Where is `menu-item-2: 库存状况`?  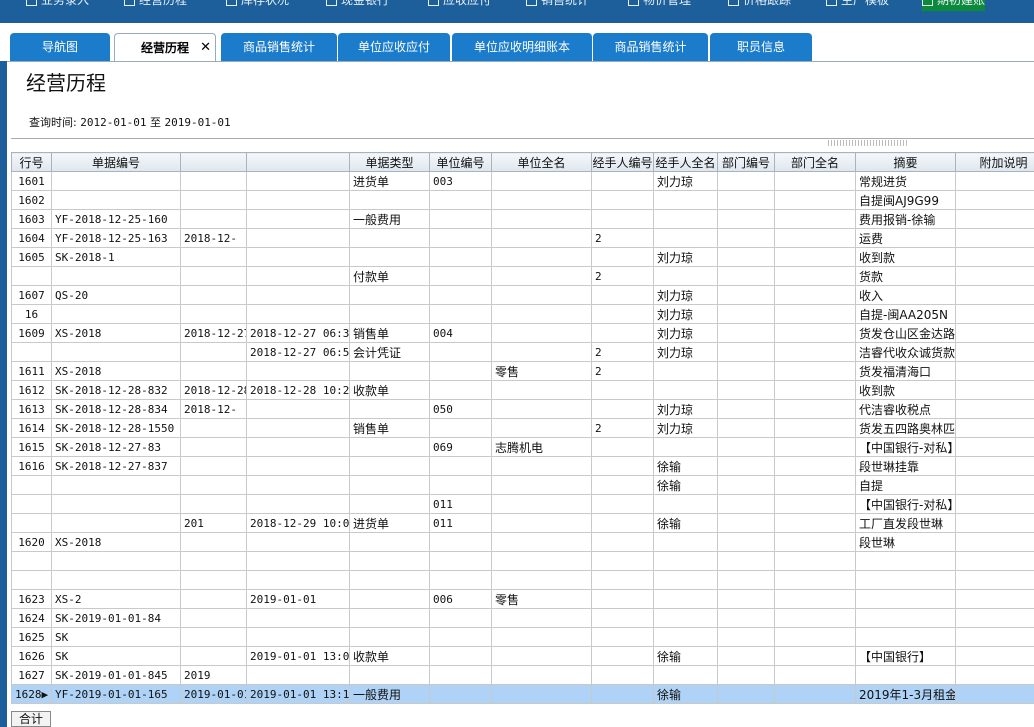
menu-item-2: 库存状况 is located at coordinates (257, 5).